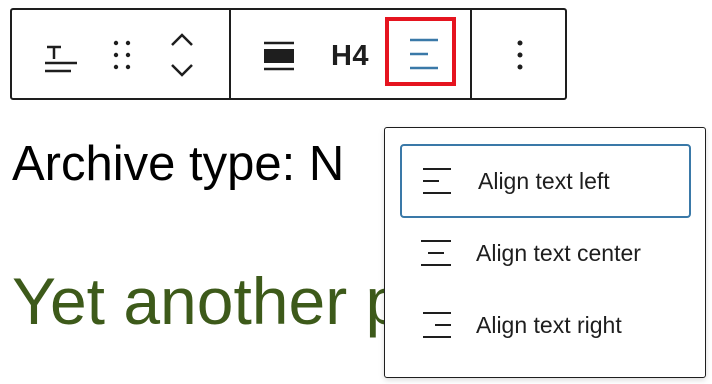 This screenshot has width=712, height=384. I want to click on drag-handle-icon, so click(122, 55).